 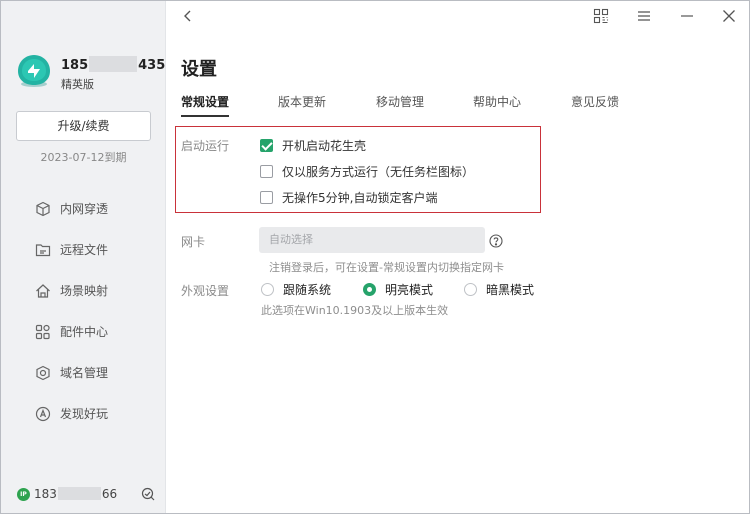 I want to click on appearance-label: 外观设置, so click(x=205, y=291).